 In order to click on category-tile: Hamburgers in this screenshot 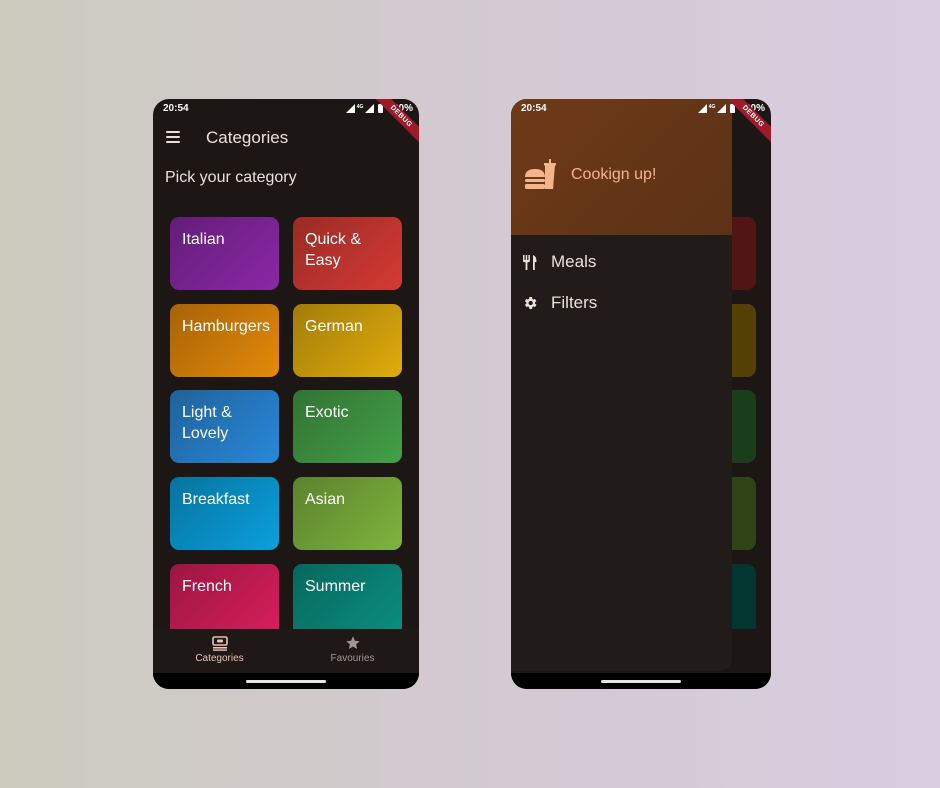, I will do `click(224, 340)`.